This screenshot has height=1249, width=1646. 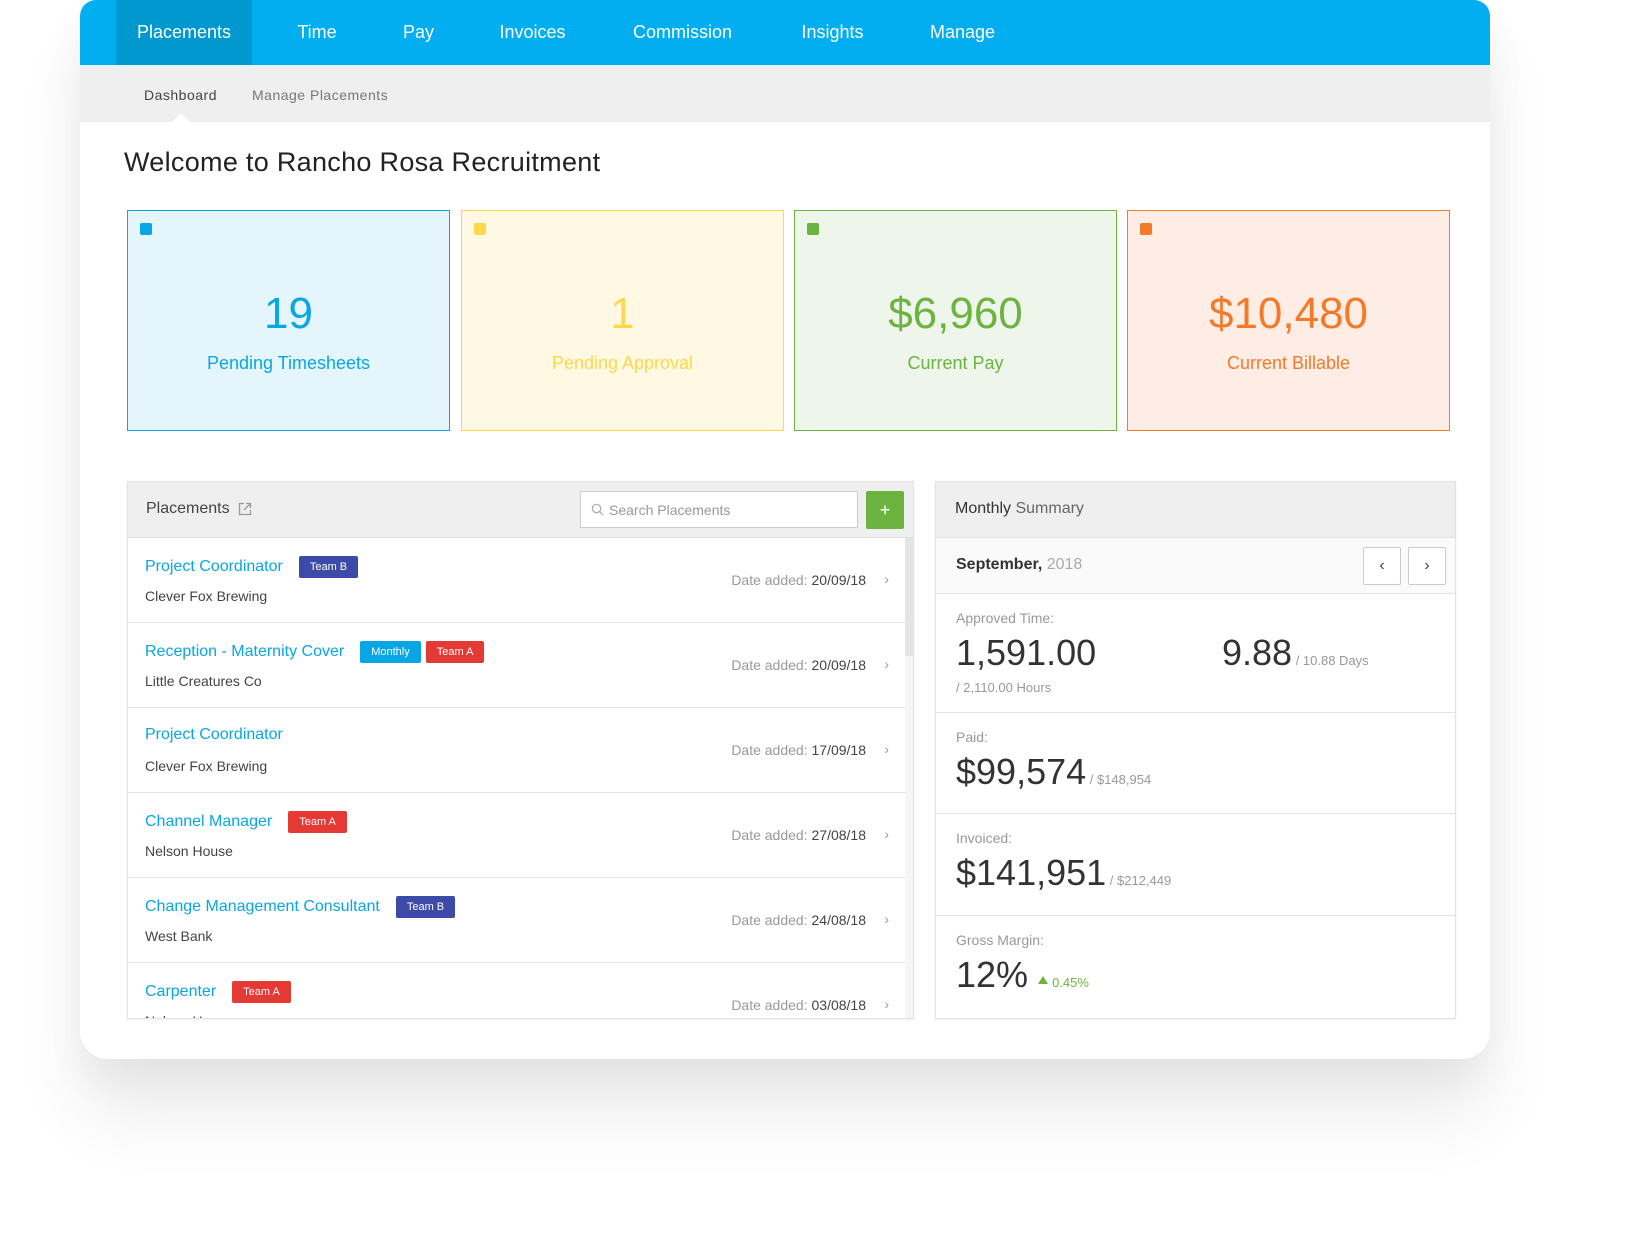 I want to click on current-month: September, 2018, so click(x=1019, y=565).